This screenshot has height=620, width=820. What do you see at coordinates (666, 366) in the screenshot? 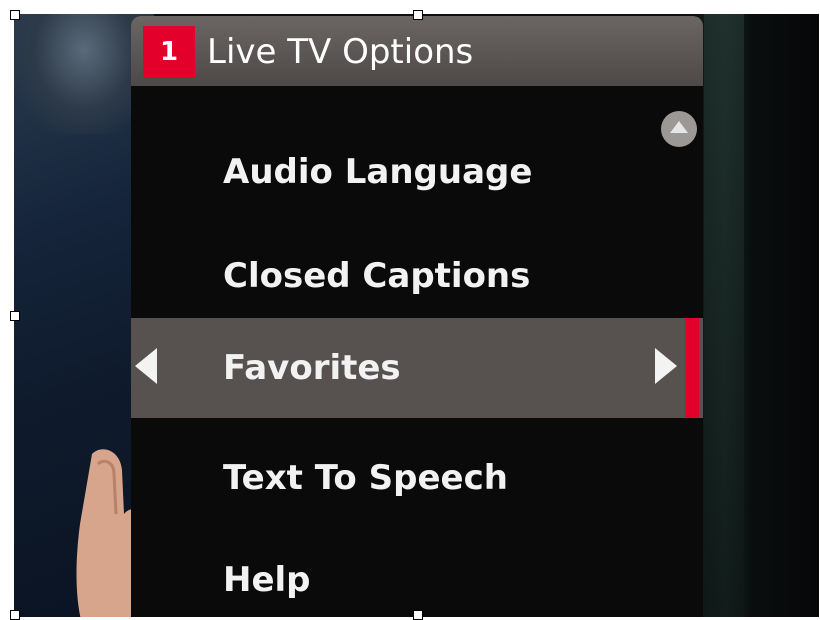
I see `arrow-right-icon` at bounding box center [666, 366].